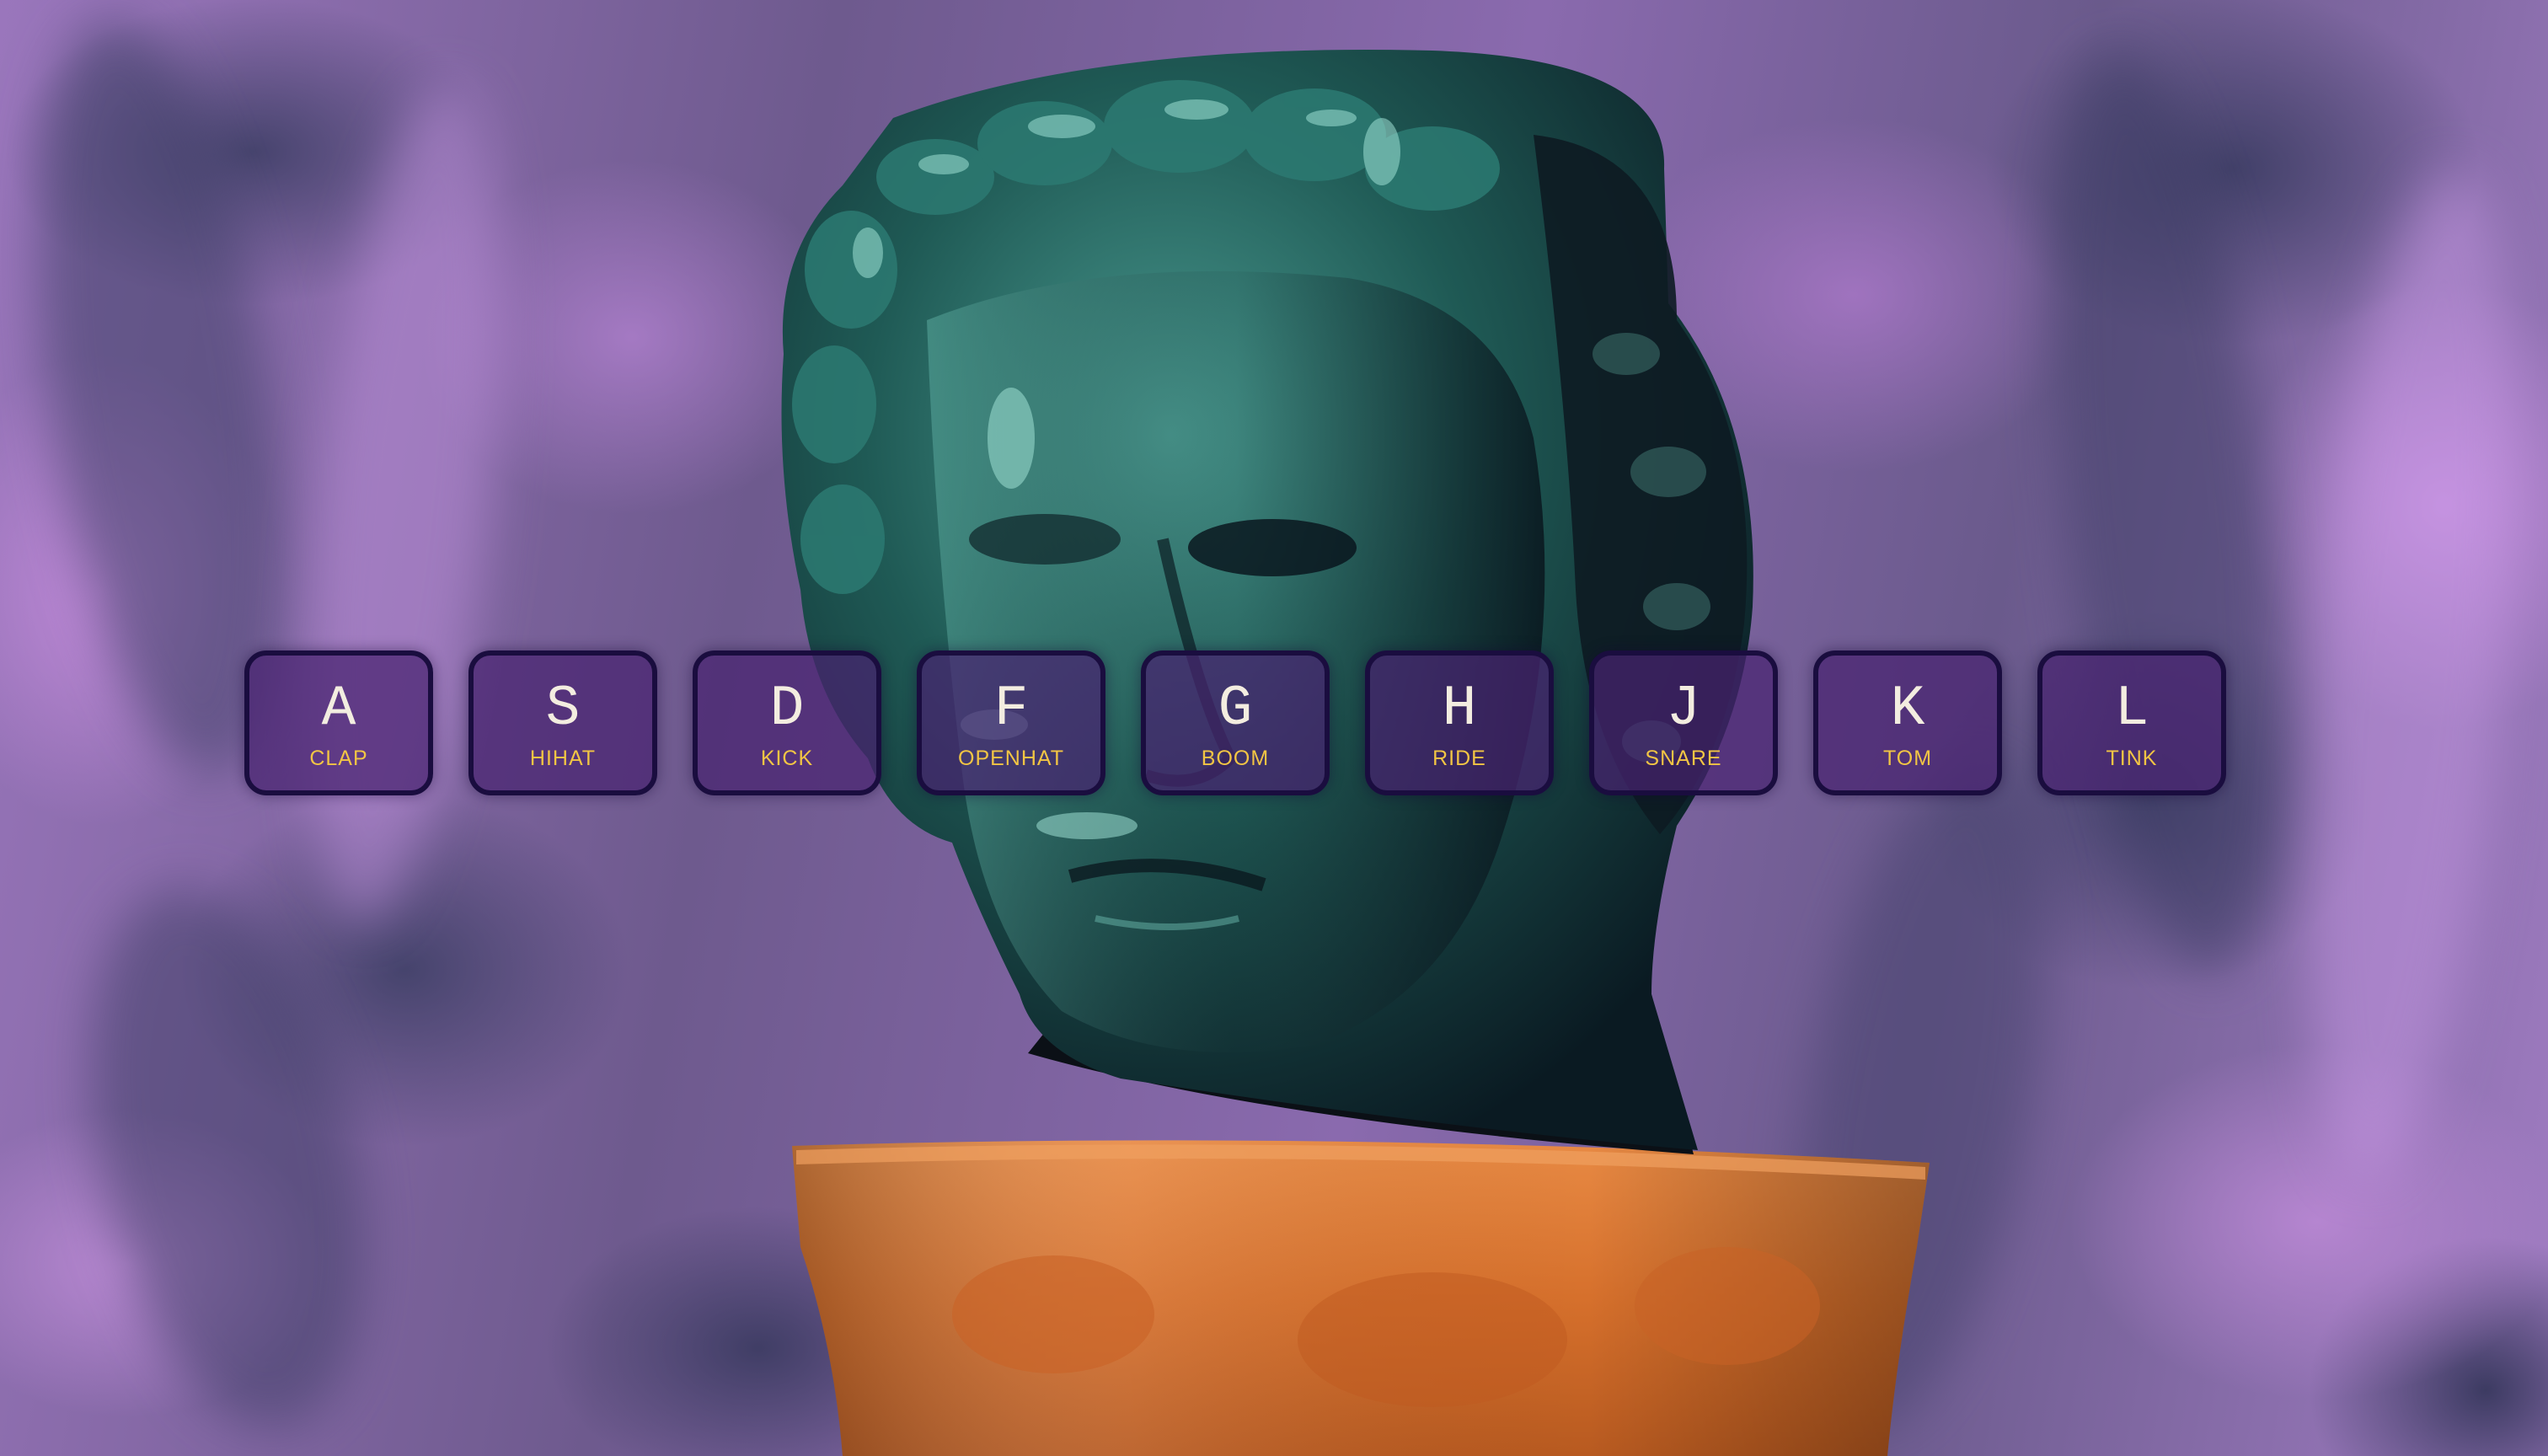 This screenshot has width=2548, height=1456. I want to click on drum-key-openhat: F OPENHAT, so click(1011, 722).